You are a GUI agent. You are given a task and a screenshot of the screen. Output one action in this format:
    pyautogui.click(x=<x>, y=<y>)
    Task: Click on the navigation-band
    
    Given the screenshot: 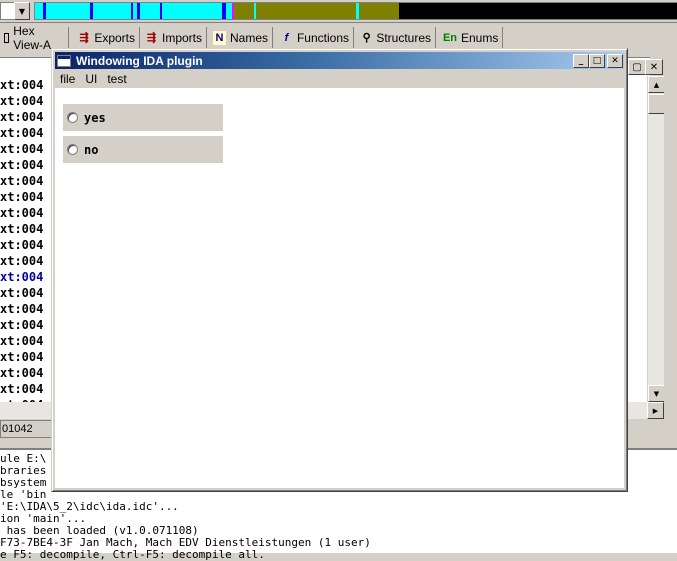 What is the action you would take?
    pyautogui.click(x=355, y=11)
    